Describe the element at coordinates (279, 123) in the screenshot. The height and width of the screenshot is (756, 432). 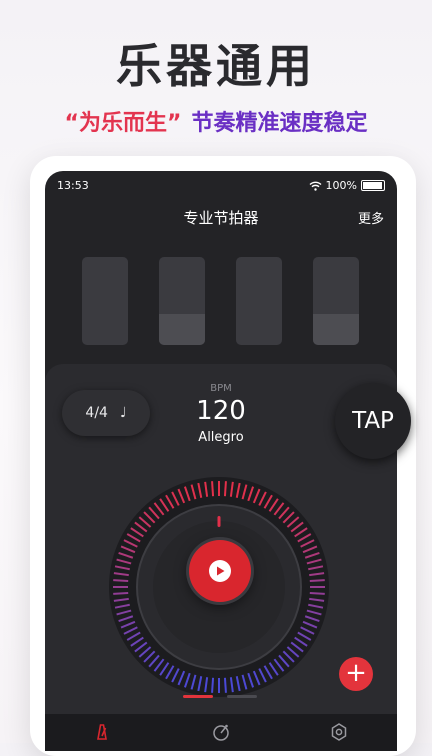
I see `tagline-rest: 节奏精准速度稳定` at that location.